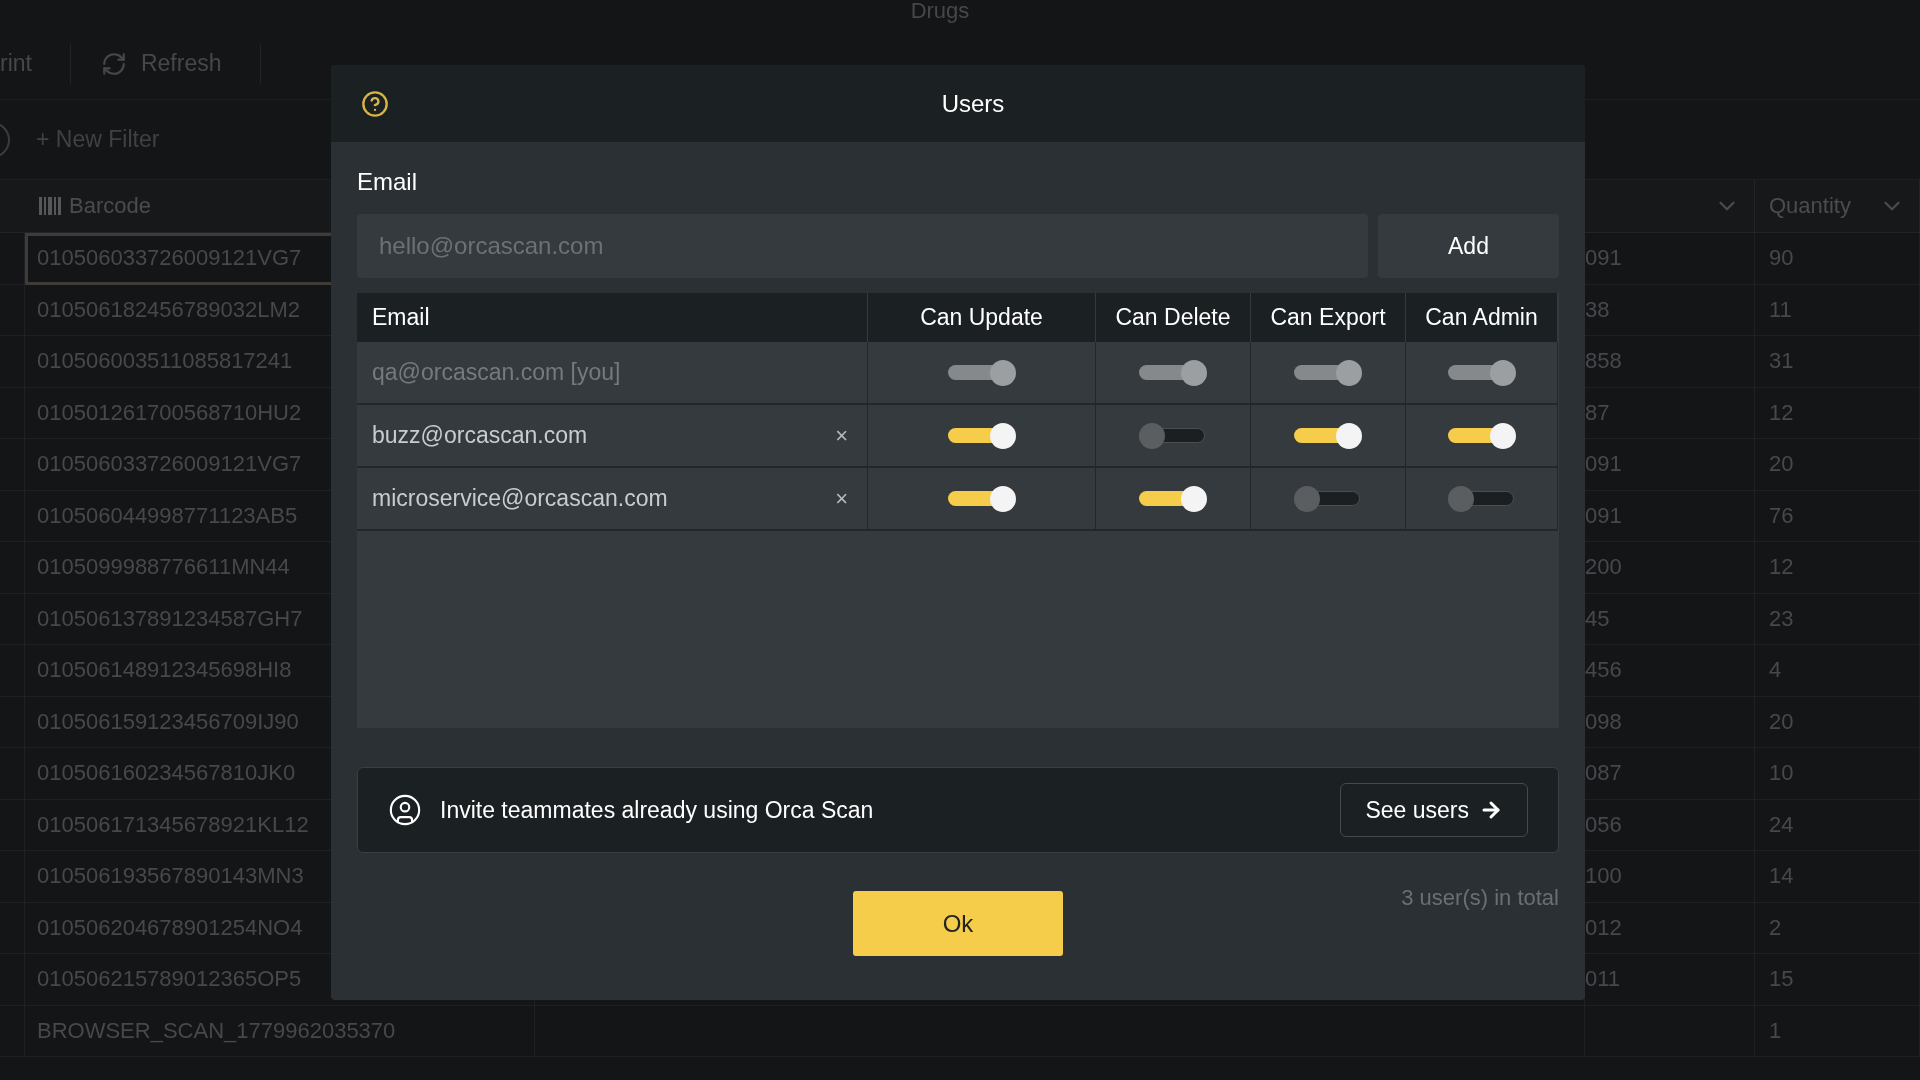 This screenshot has width=1920, height=1080. What do you see at coordinates (375, 103) in the screenshot?
I see `help-icon` at bounding box center [375, 103].